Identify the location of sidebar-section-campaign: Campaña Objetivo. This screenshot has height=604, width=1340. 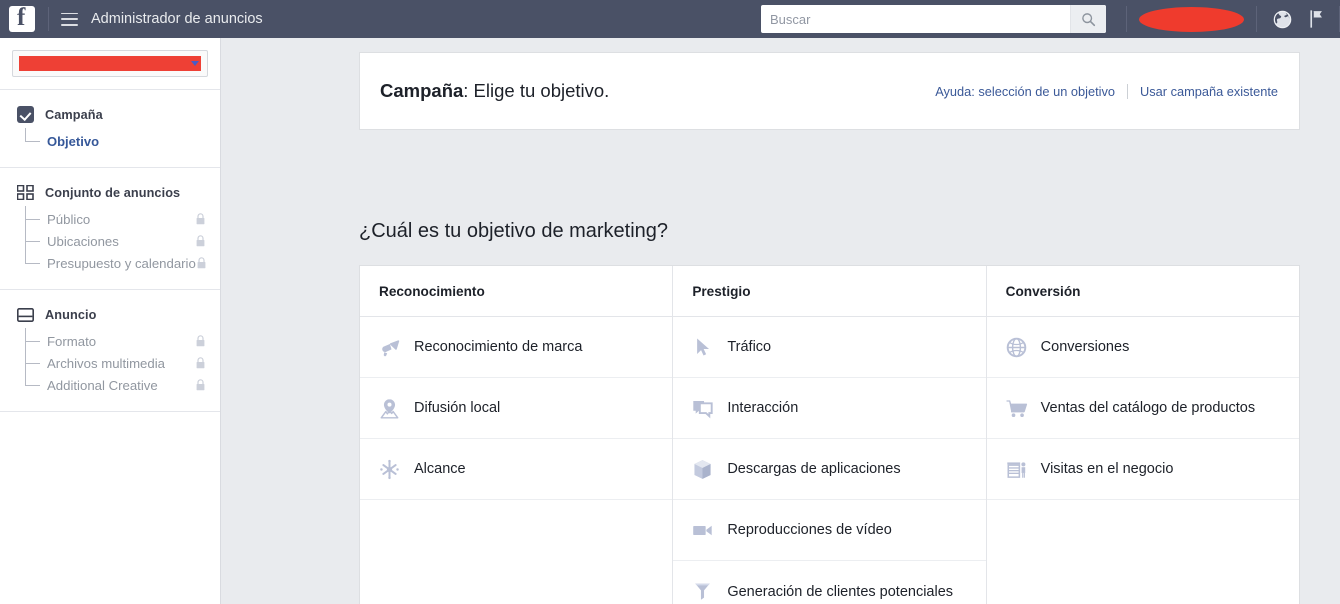
(110, 128).